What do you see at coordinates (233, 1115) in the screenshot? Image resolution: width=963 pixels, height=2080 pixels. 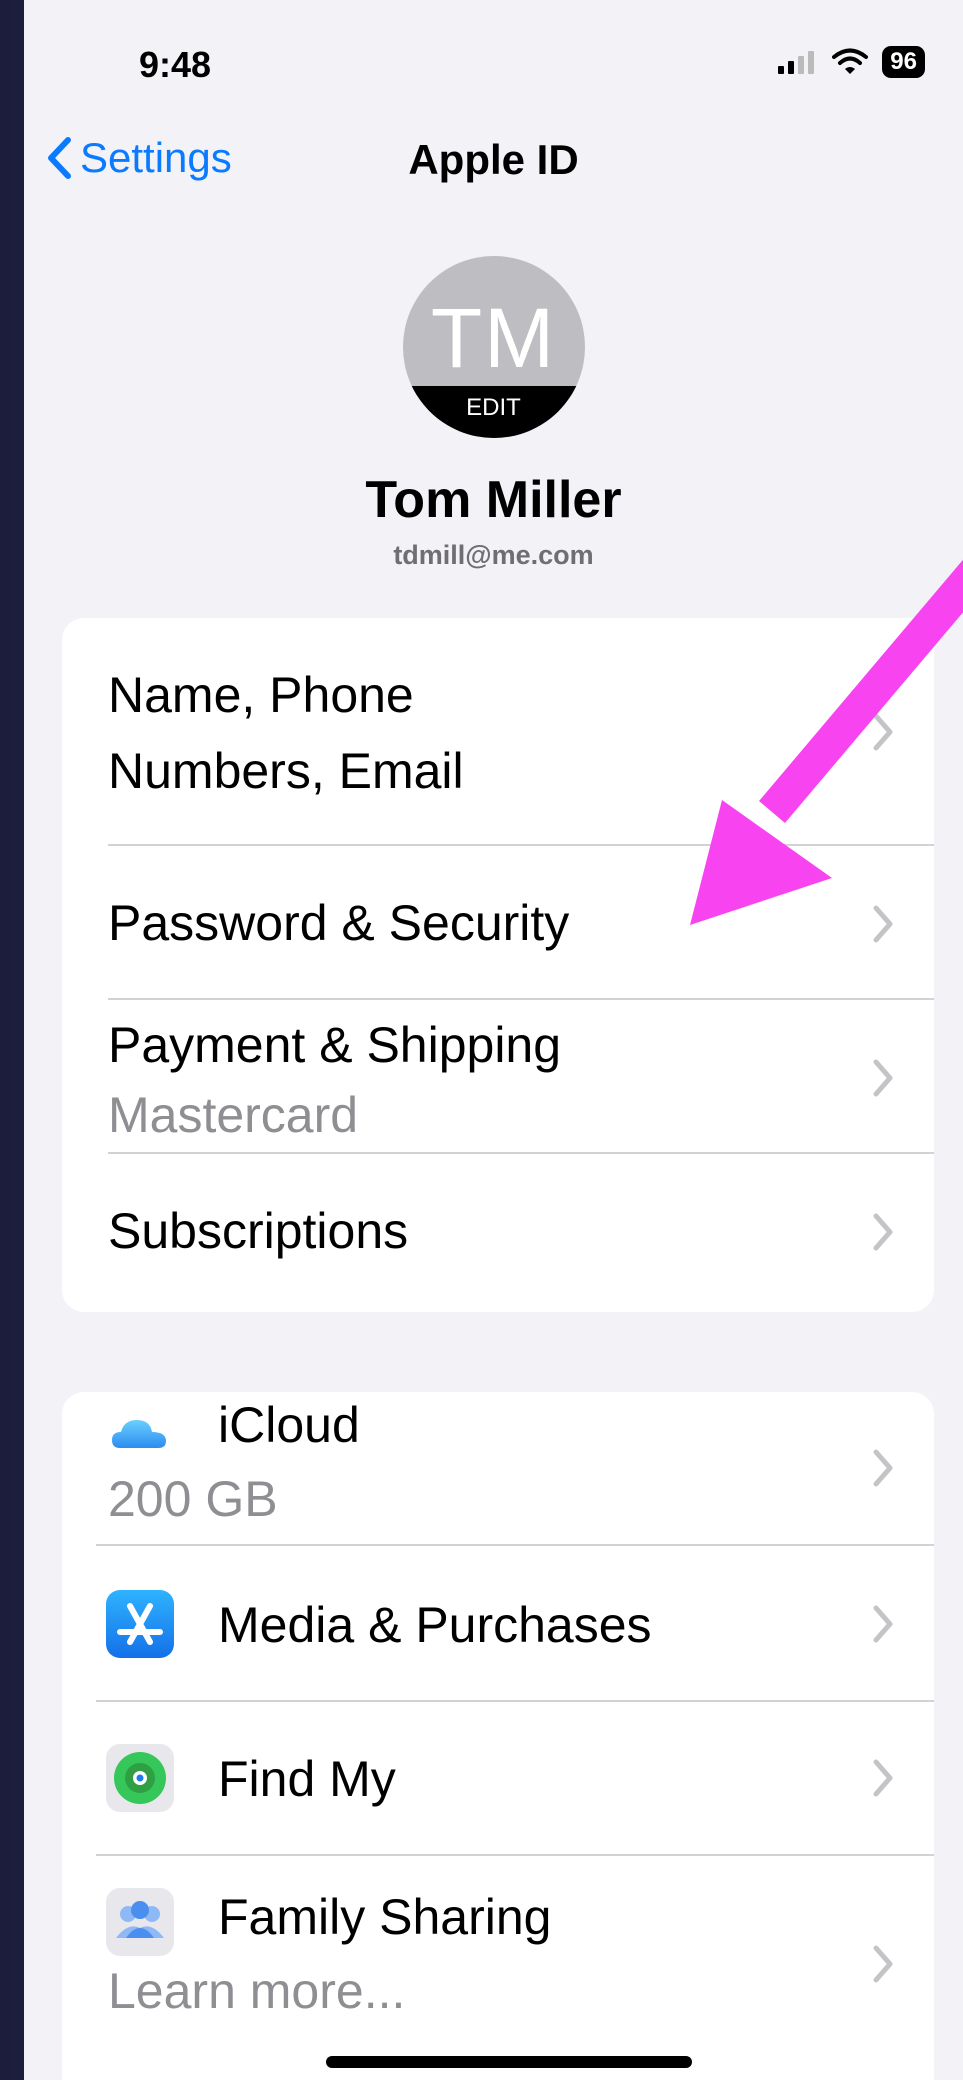 I see `row-payment-subtitle: Mastercard` at bounding box center [233, 1115].